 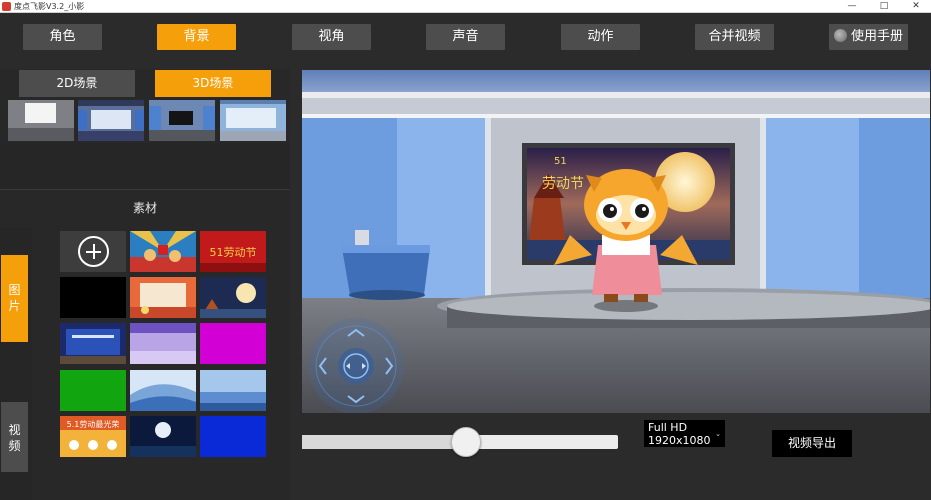 I want to click on asset-thumbnail: 51劳动节, so click(x=233, y=251).